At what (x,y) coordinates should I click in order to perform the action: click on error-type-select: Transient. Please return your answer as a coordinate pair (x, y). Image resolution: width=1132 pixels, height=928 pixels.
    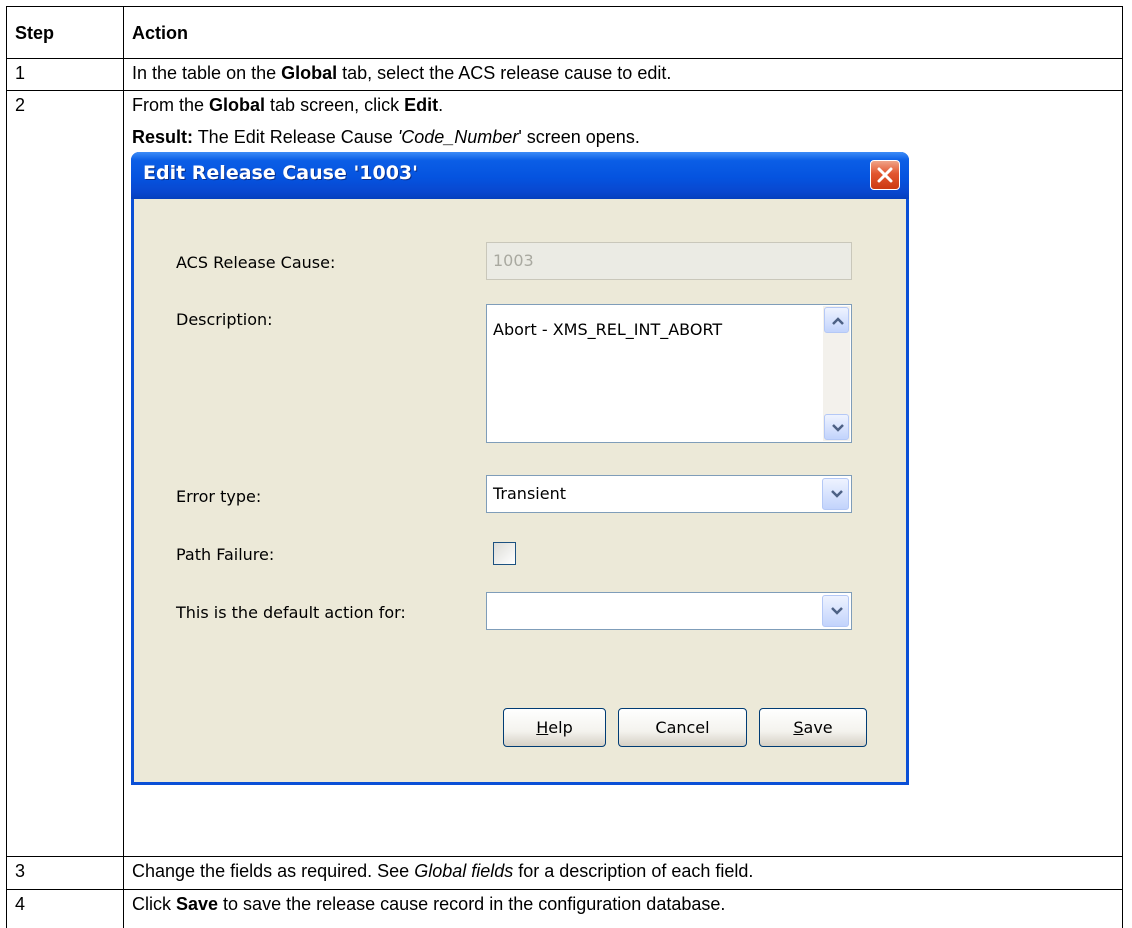
    Looking at the image, I should click on (669, 494).